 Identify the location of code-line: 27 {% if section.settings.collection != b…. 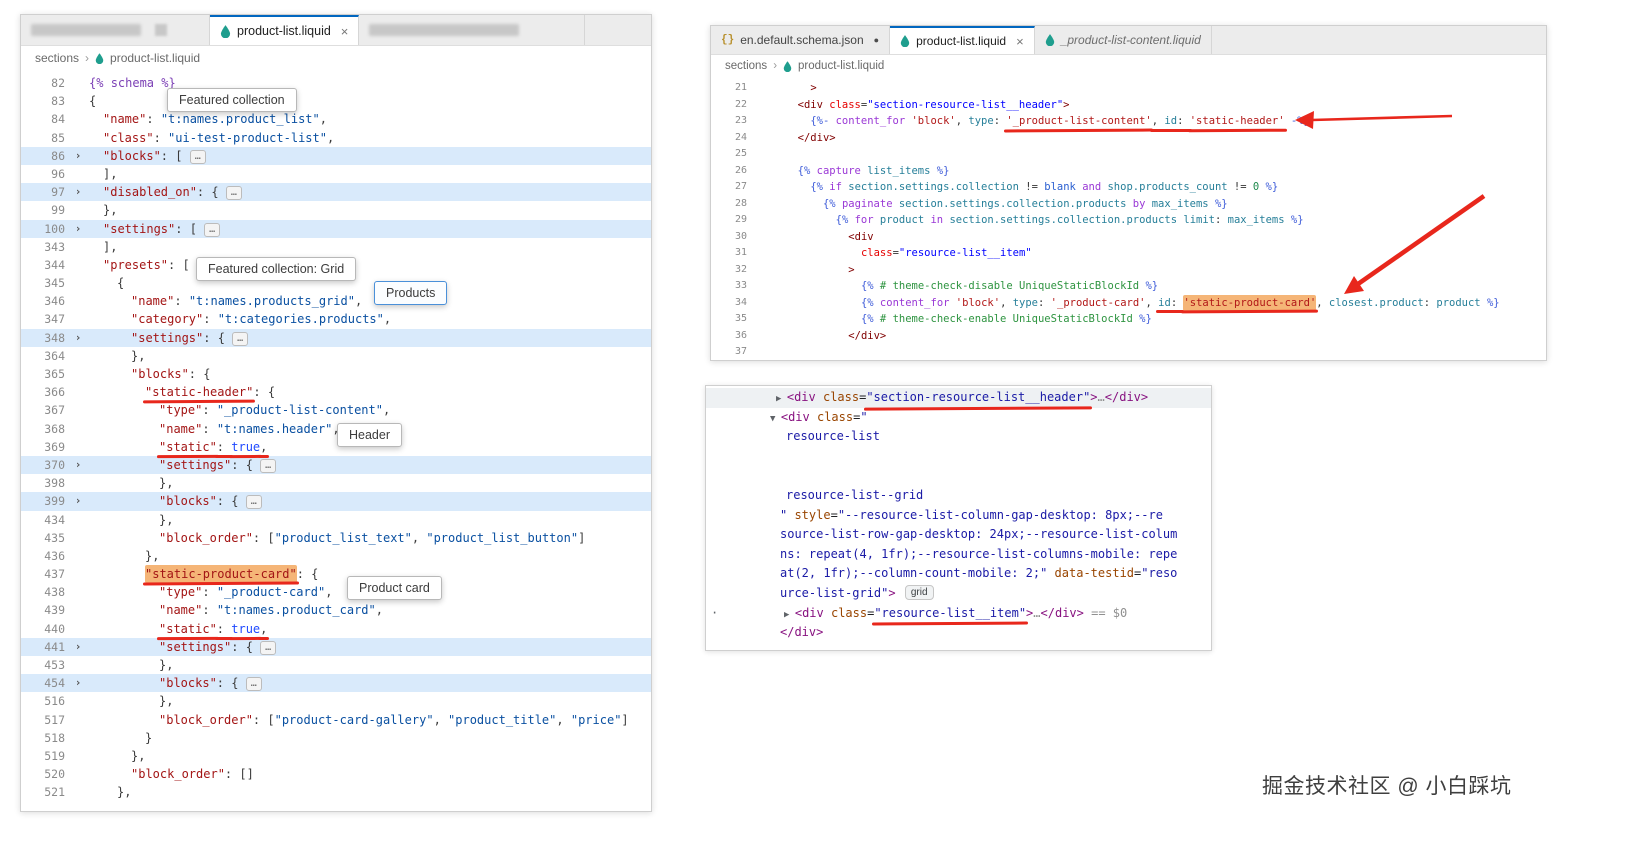
(1128, 187).